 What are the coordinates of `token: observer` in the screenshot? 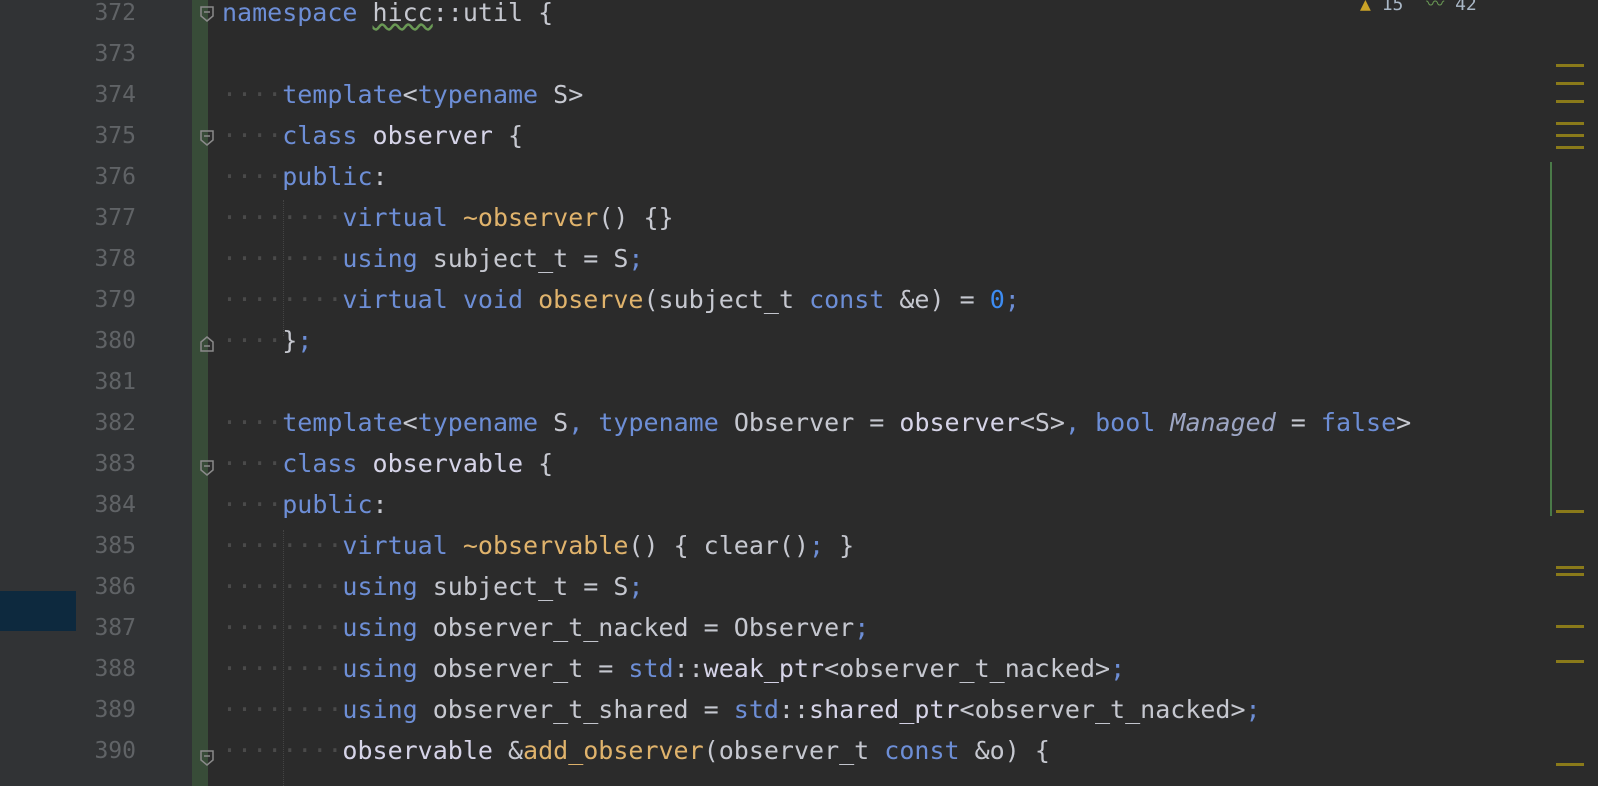 It's located at (959, 422).